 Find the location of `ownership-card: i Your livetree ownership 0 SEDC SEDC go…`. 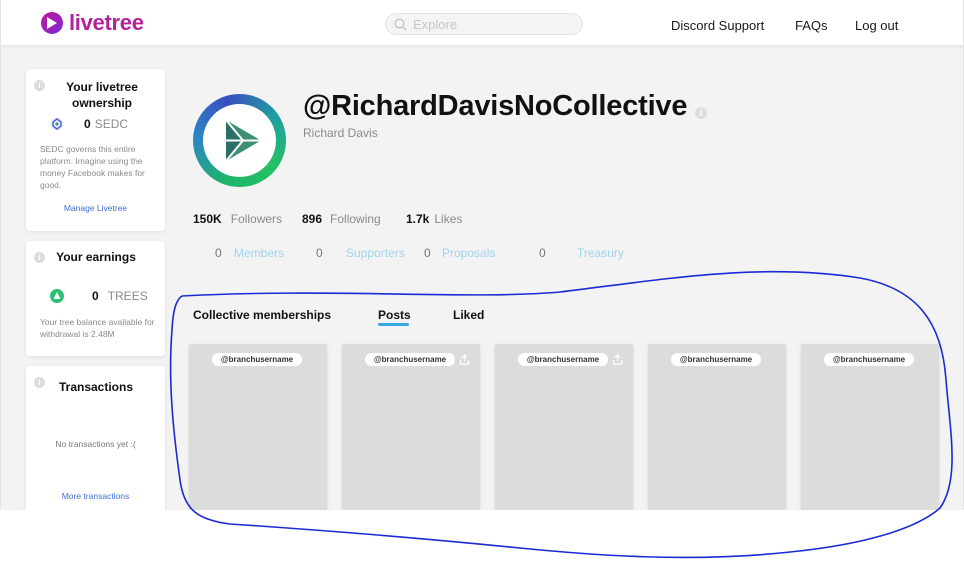

ownership-card: i Your livetree ownership 0 SEDC SEDC go… is located at coordinates (95, 150).